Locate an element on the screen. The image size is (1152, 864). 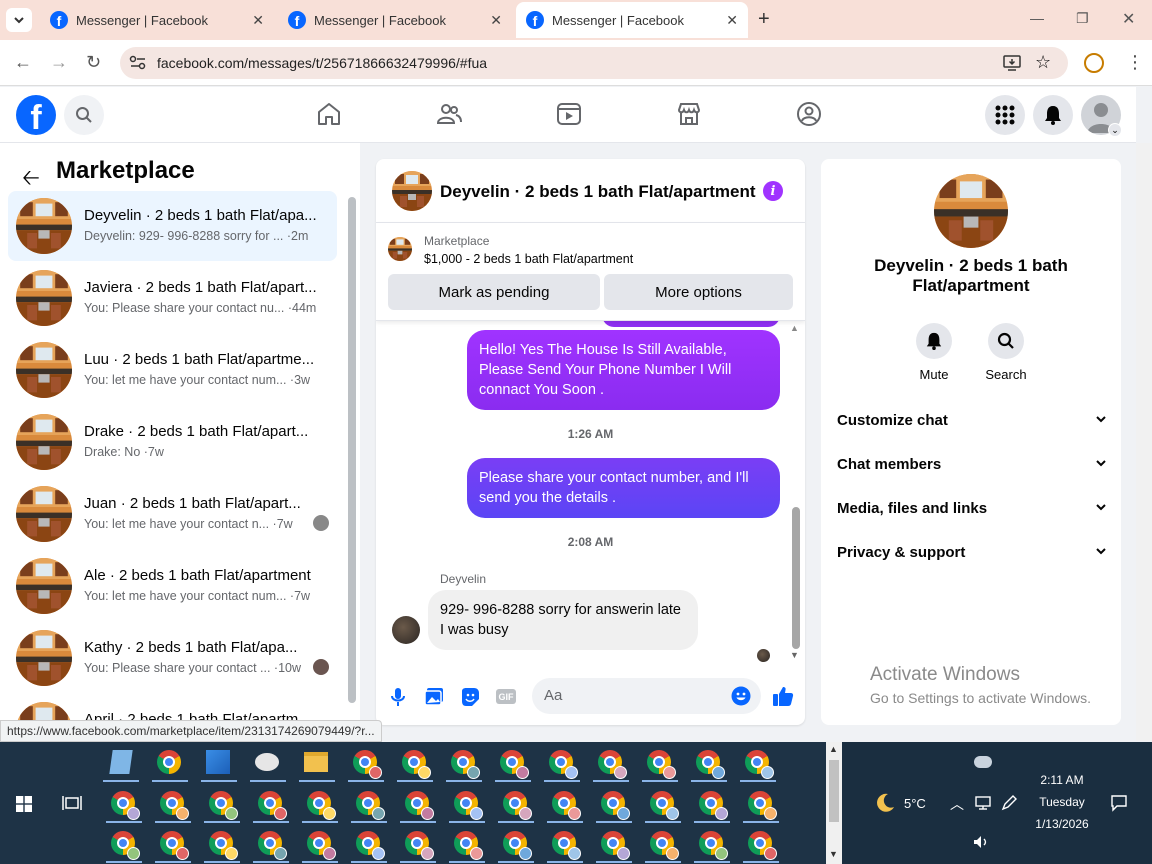
mute-button: Mute is located at coordinates (934, 352).